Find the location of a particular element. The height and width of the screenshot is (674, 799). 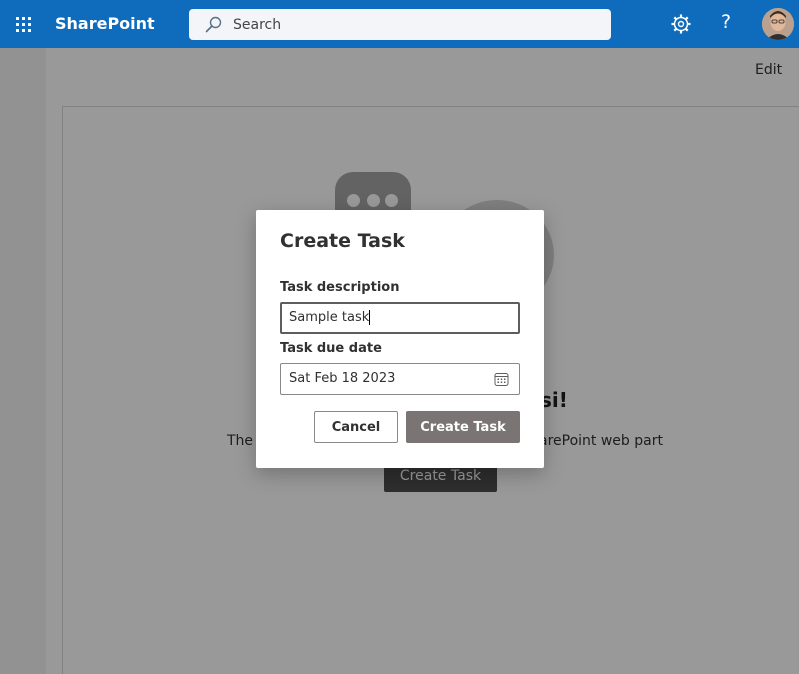

task-due-date-picker: Sat Feb 18 2023 is located at coordinates (400, 379).